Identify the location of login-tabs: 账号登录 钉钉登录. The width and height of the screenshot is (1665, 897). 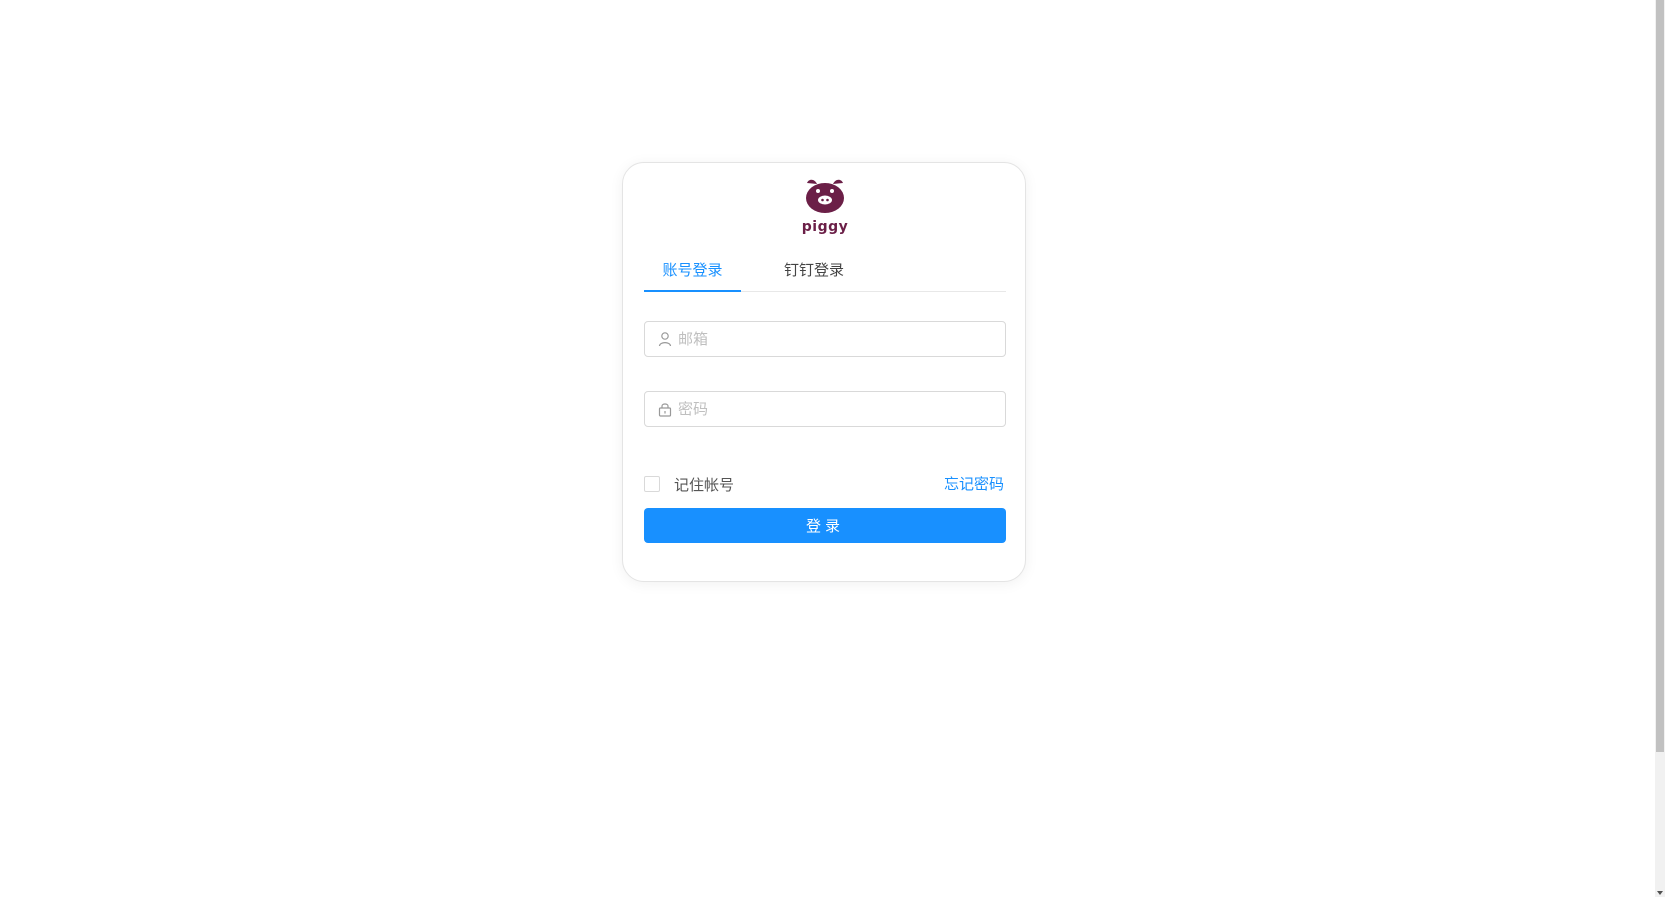
(825, 273).